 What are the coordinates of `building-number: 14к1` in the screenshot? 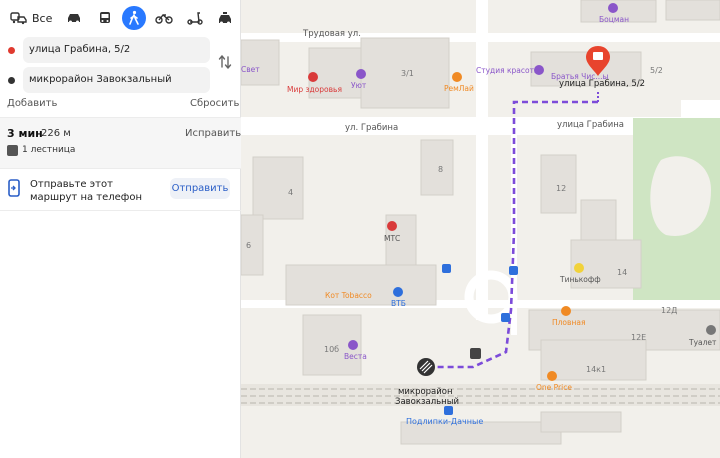 It's located at (596, 369).